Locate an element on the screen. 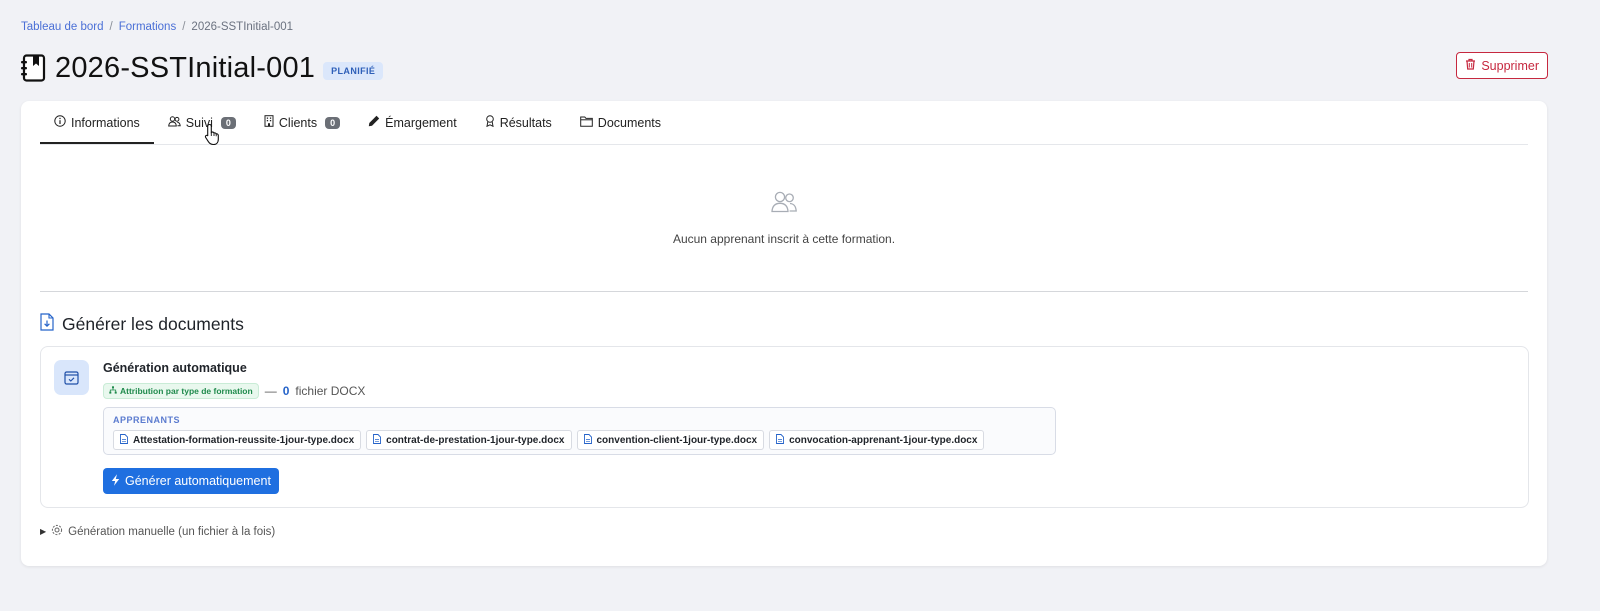 This screenshot has width=1600, height=611. file-download-icon is located at coordinates (47, 324).